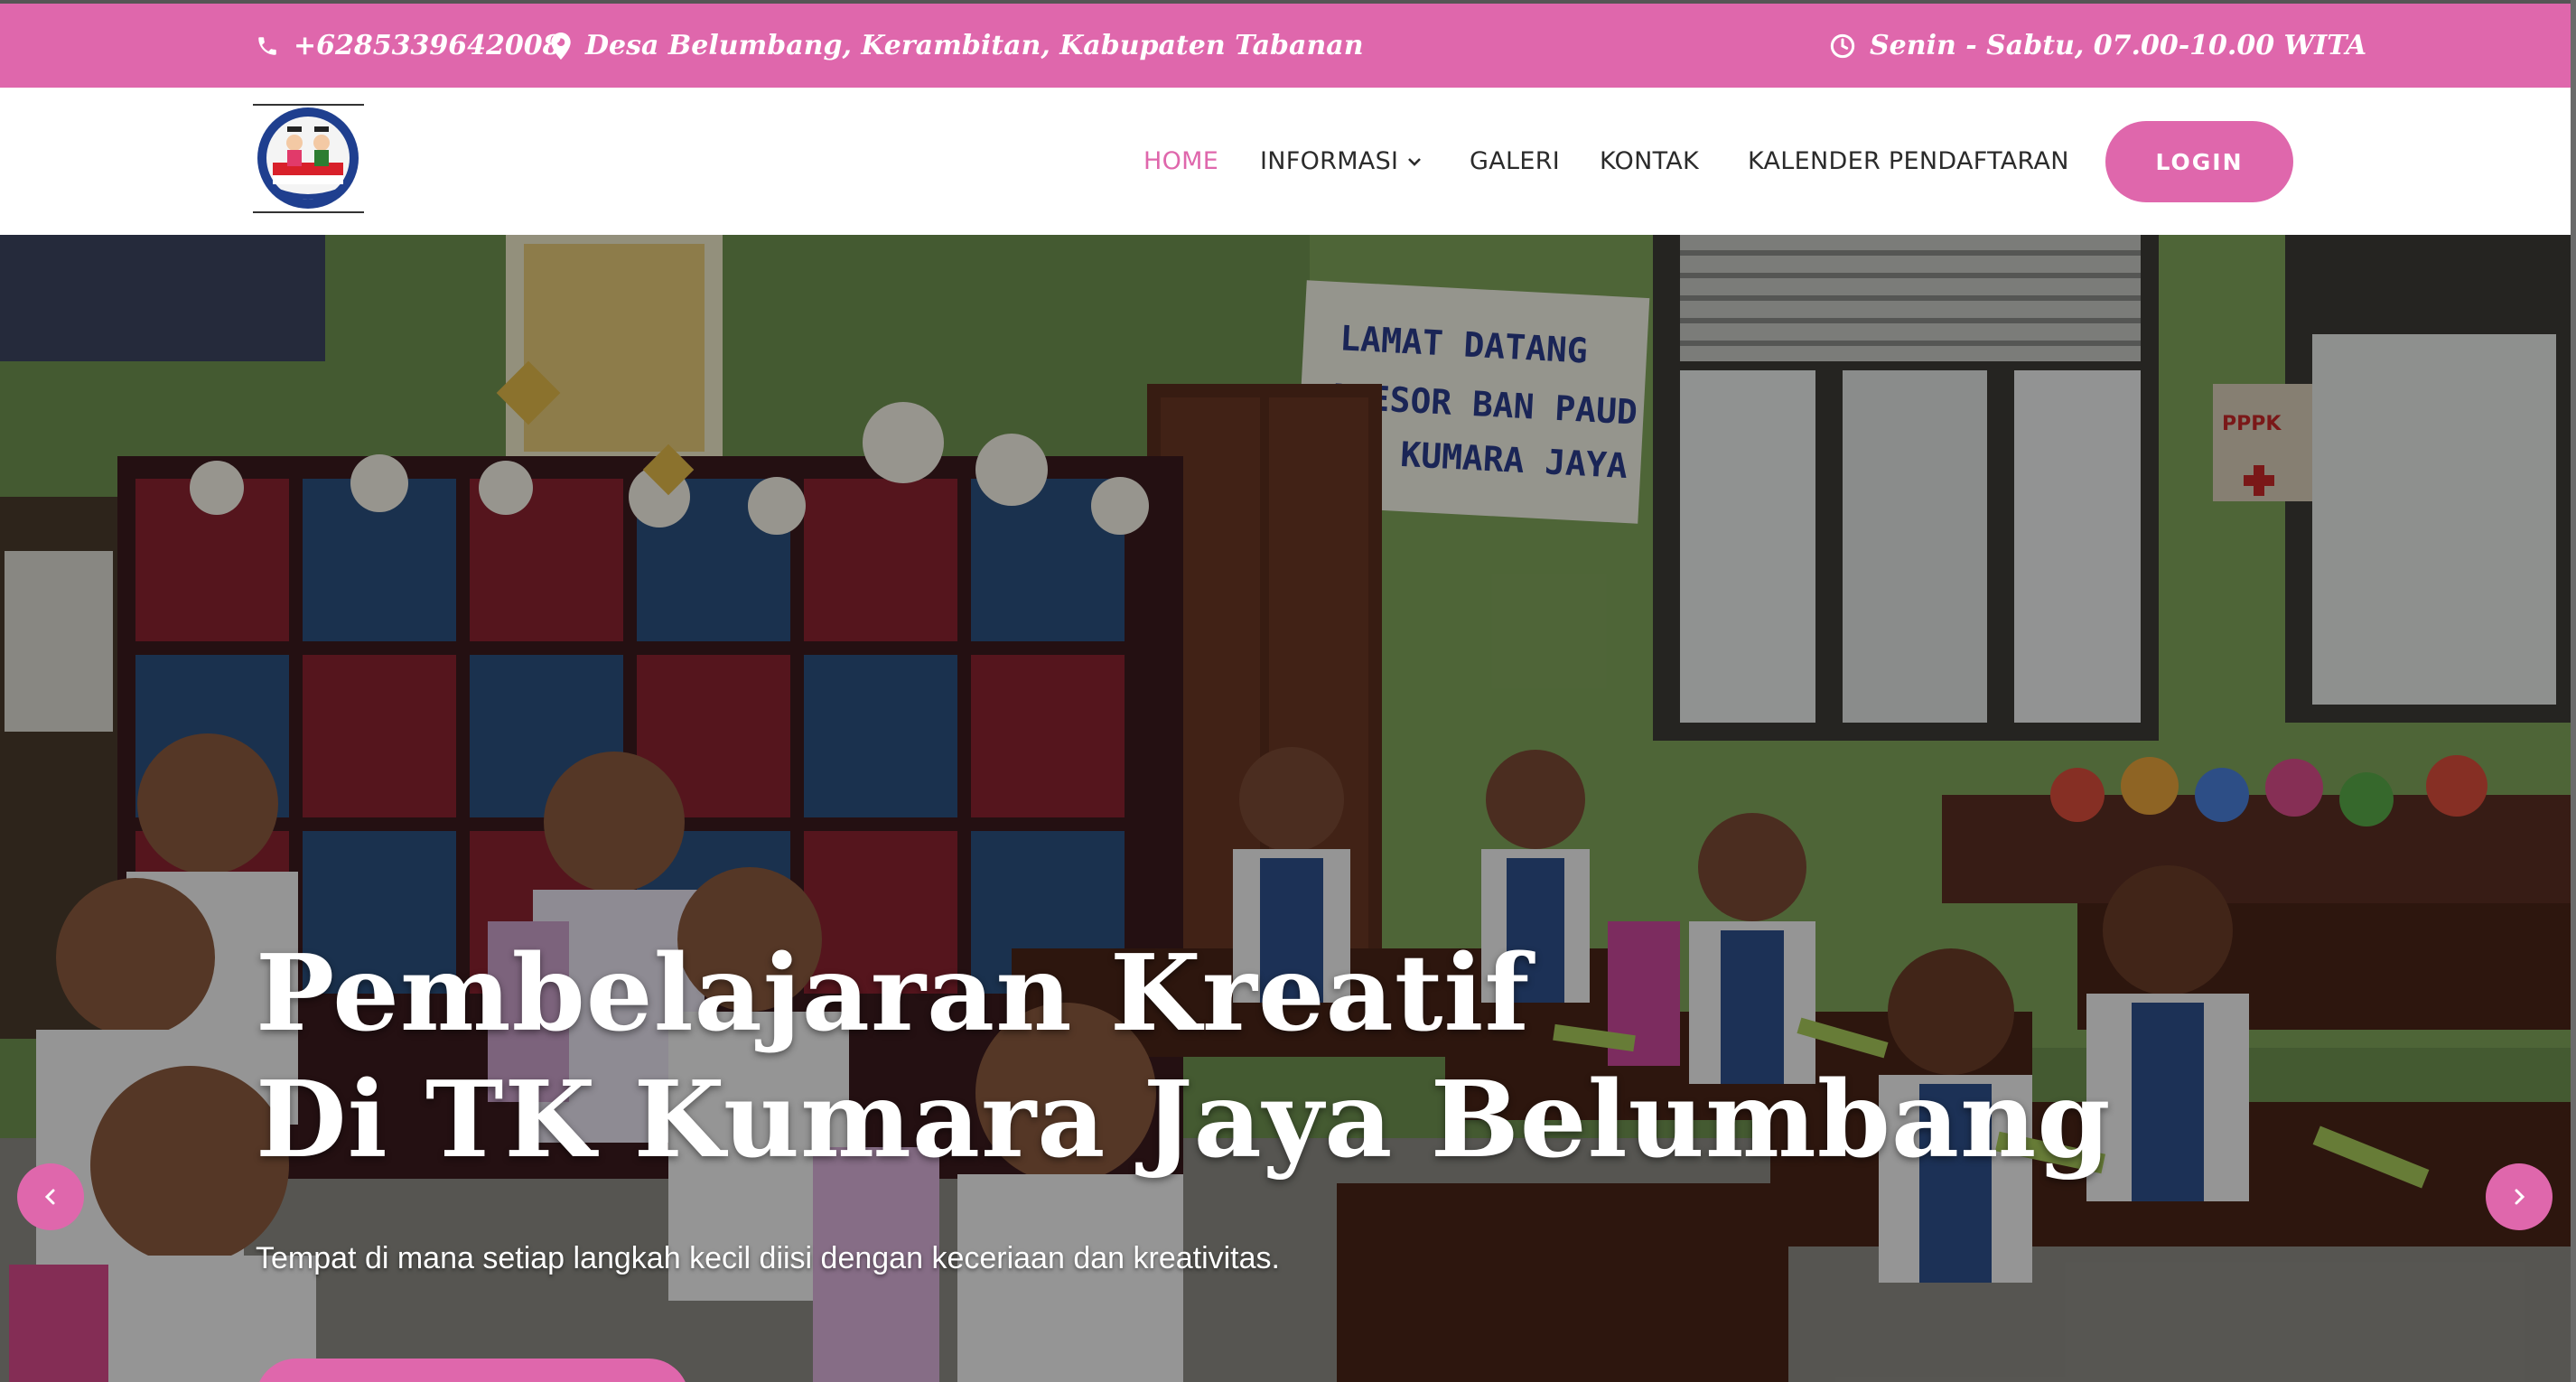  I want to click on nav-kalender-pendaftaran: KALENDER PENDAFTARAN, so click(1909, 161).